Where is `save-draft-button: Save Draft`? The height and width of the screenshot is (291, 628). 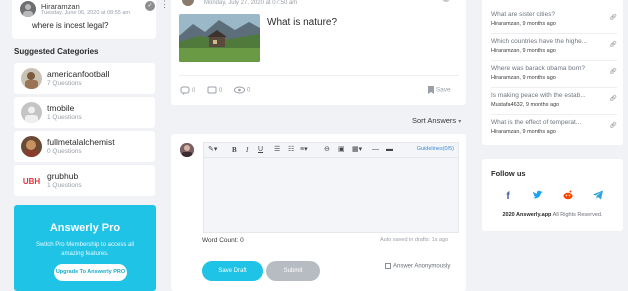 save-draft-button: Save Draft is located at coordinates (232, 271).